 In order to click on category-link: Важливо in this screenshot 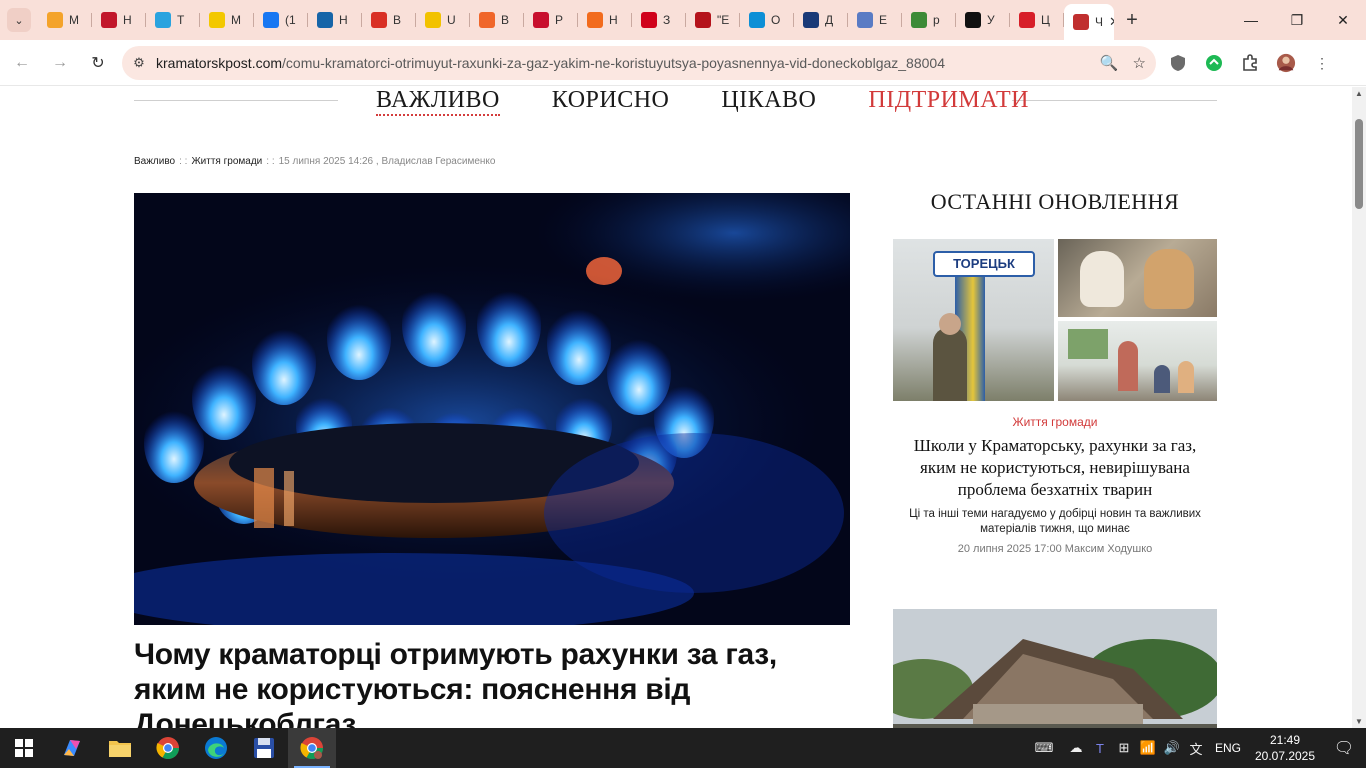, I will do `click(154, 161)`.